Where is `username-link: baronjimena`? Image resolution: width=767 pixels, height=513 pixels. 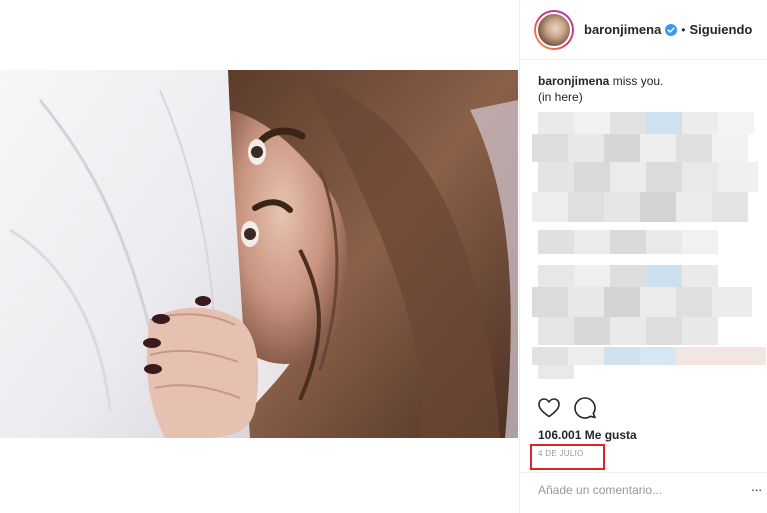 username-link: baronjimena is located at coordinates (622, 29).